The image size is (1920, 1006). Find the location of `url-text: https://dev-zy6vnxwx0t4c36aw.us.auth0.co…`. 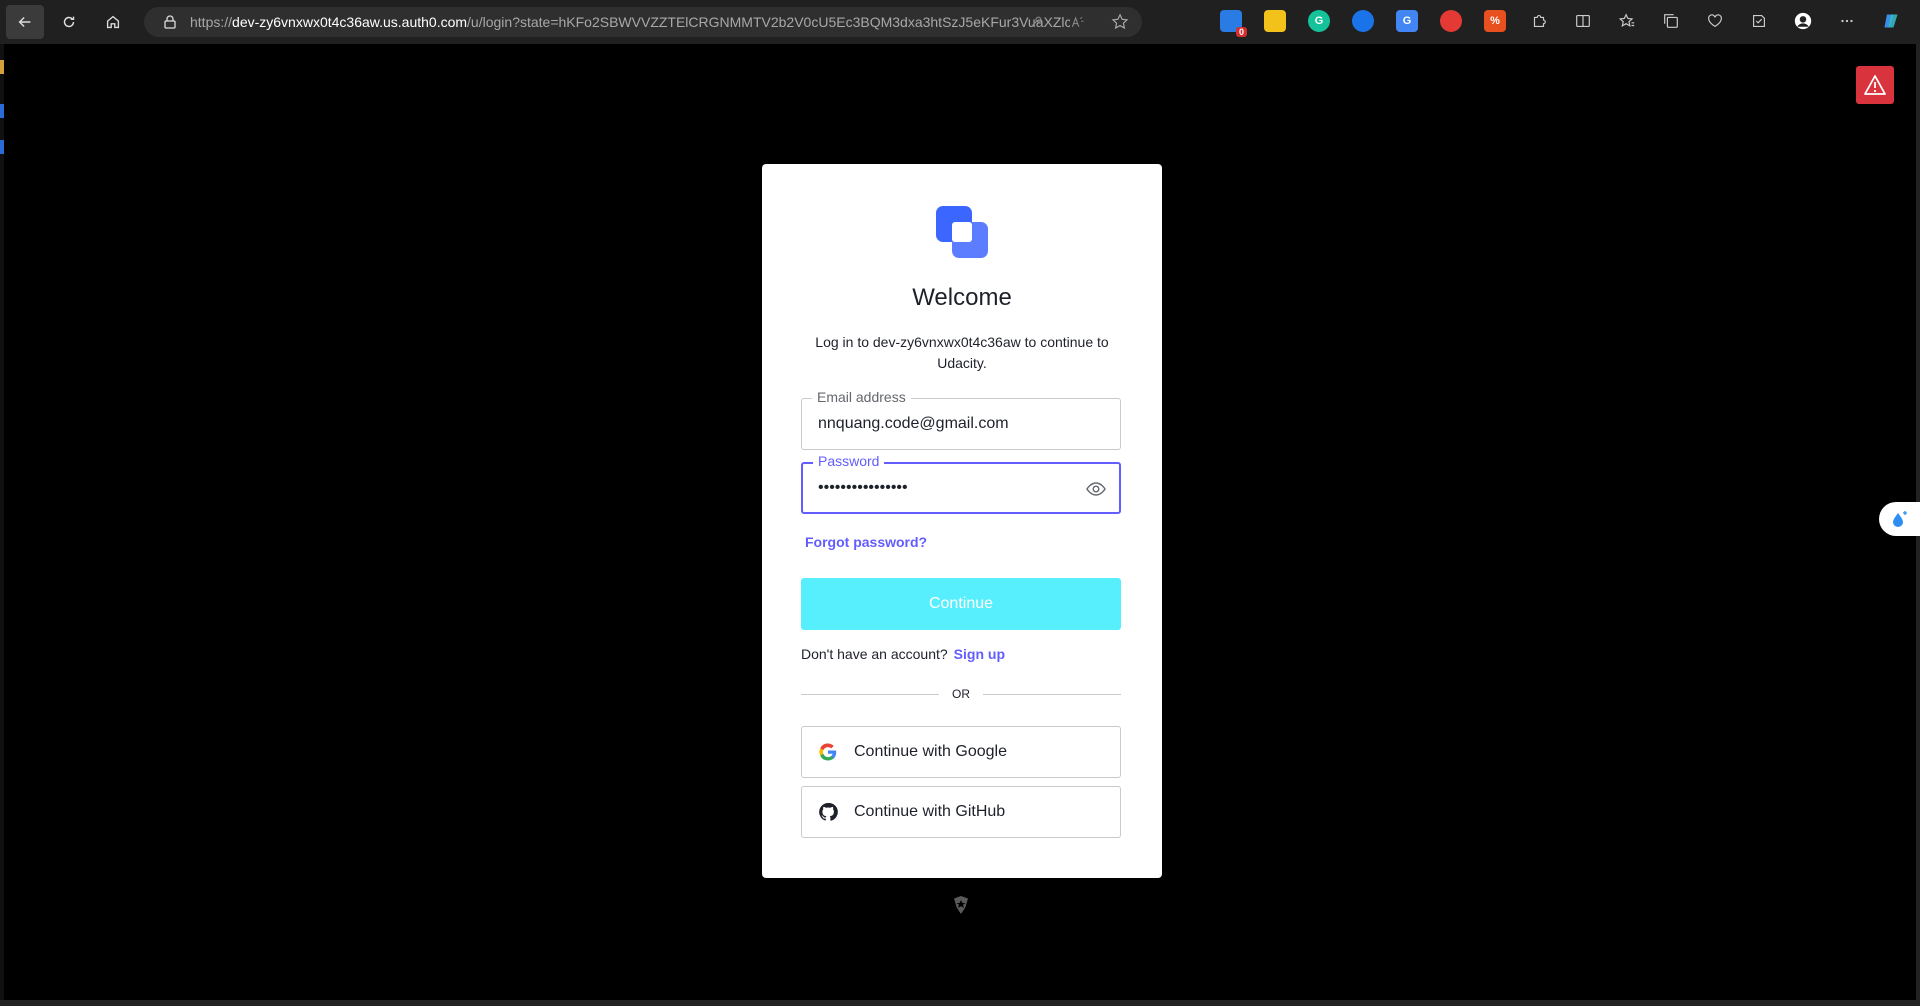

url-text: https://dev-zy6vnxwx0t4c36aw.us.auth0.co… is located at coordinates (630, 22).